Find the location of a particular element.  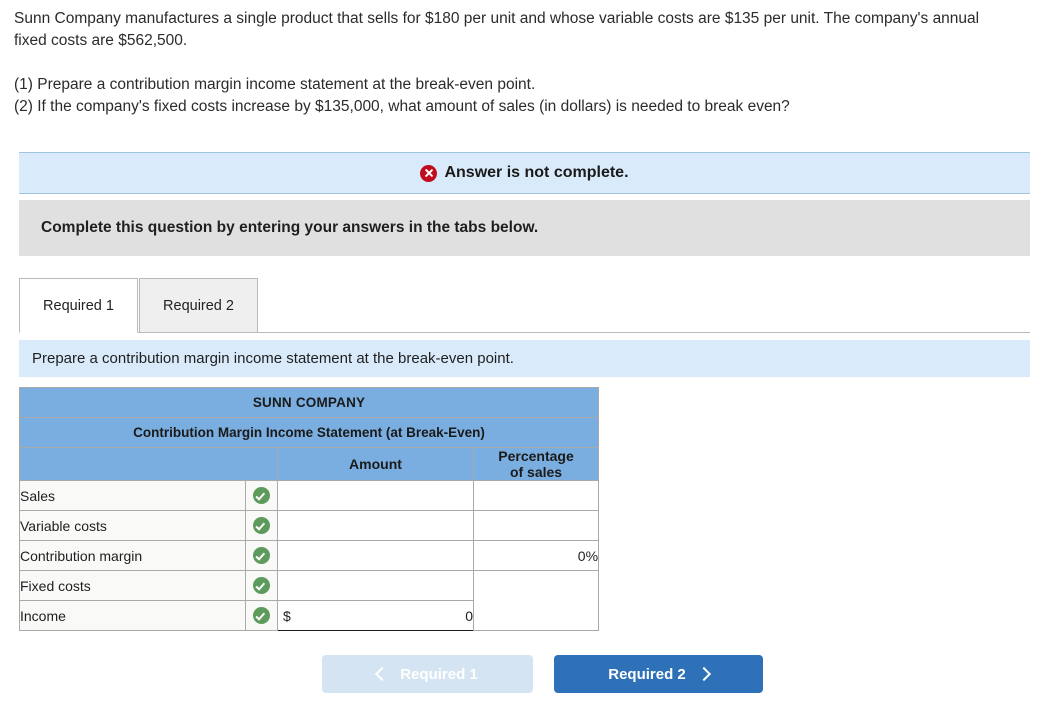

column-header-percentage-line2: of sales is located at coordinates (536, 472).